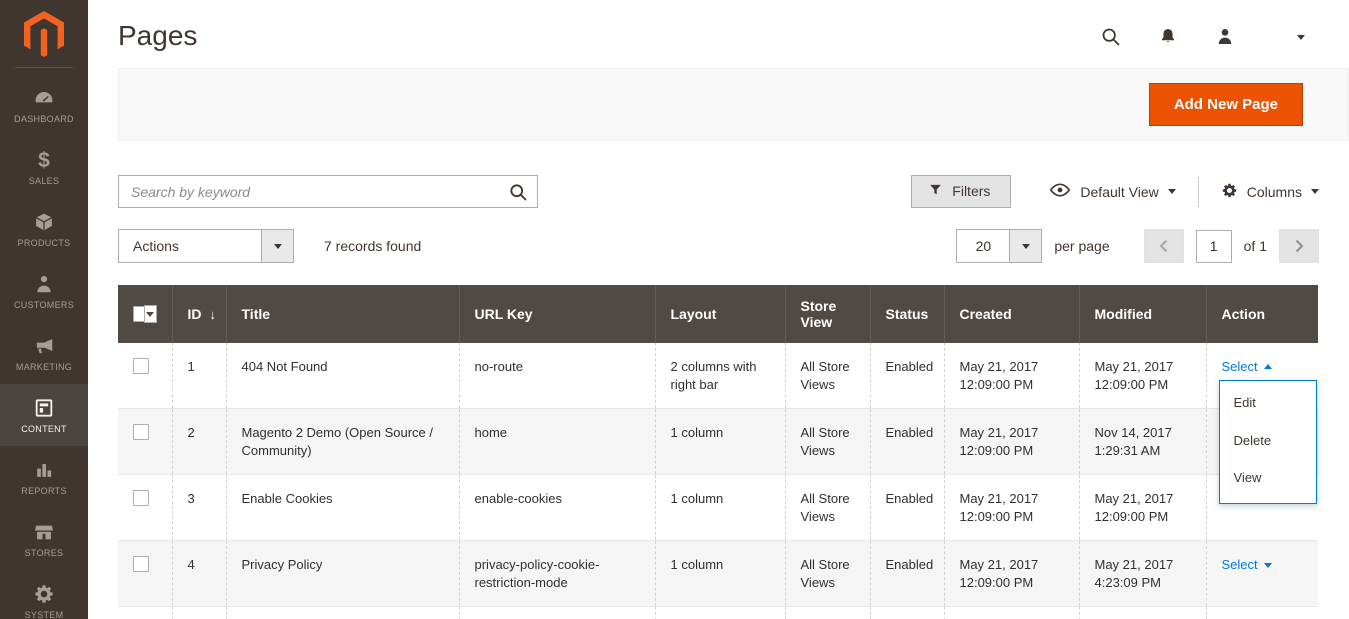 This screenshot has width=1349, height=619. What do you see at coordinates (906, 314) in the screenshot?
I see `column-header-status: Status` at bounding box center [906, 314].